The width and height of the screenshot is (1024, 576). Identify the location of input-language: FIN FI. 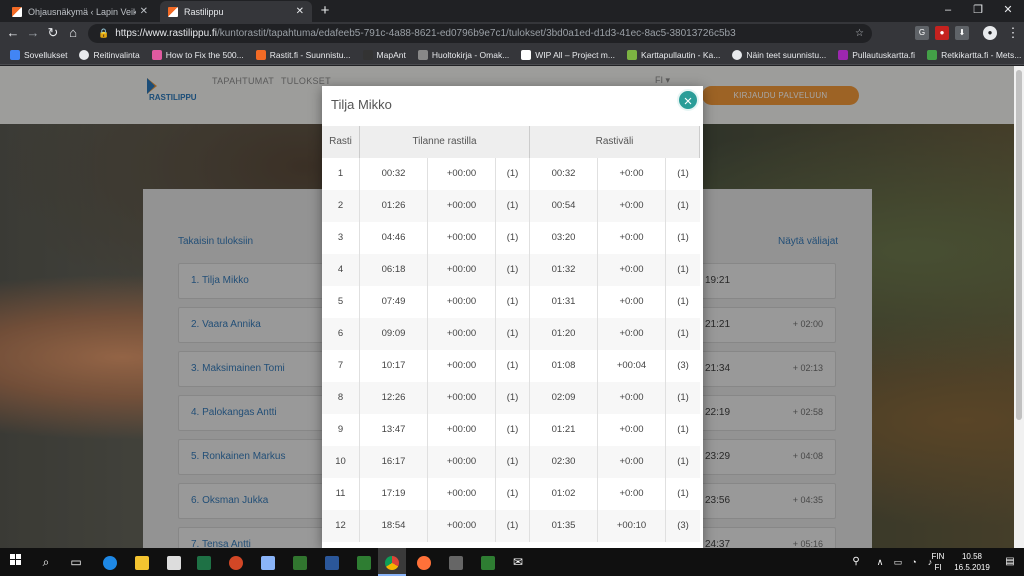
(938, 562).